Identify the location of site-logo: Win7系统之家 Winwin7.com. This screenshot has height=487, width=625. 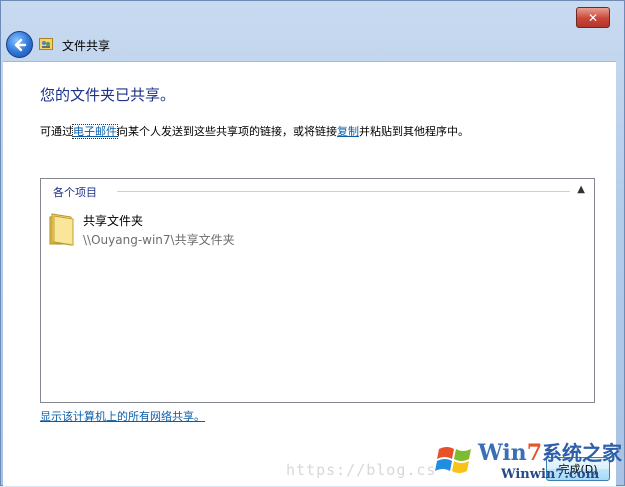
(527, 460).